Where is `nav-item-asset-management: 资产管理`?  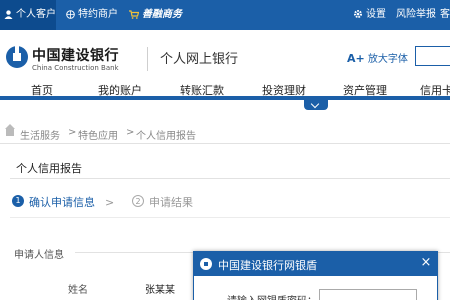 nav-item-asset-management: 资产管理 is located at coordinates (365, 90).